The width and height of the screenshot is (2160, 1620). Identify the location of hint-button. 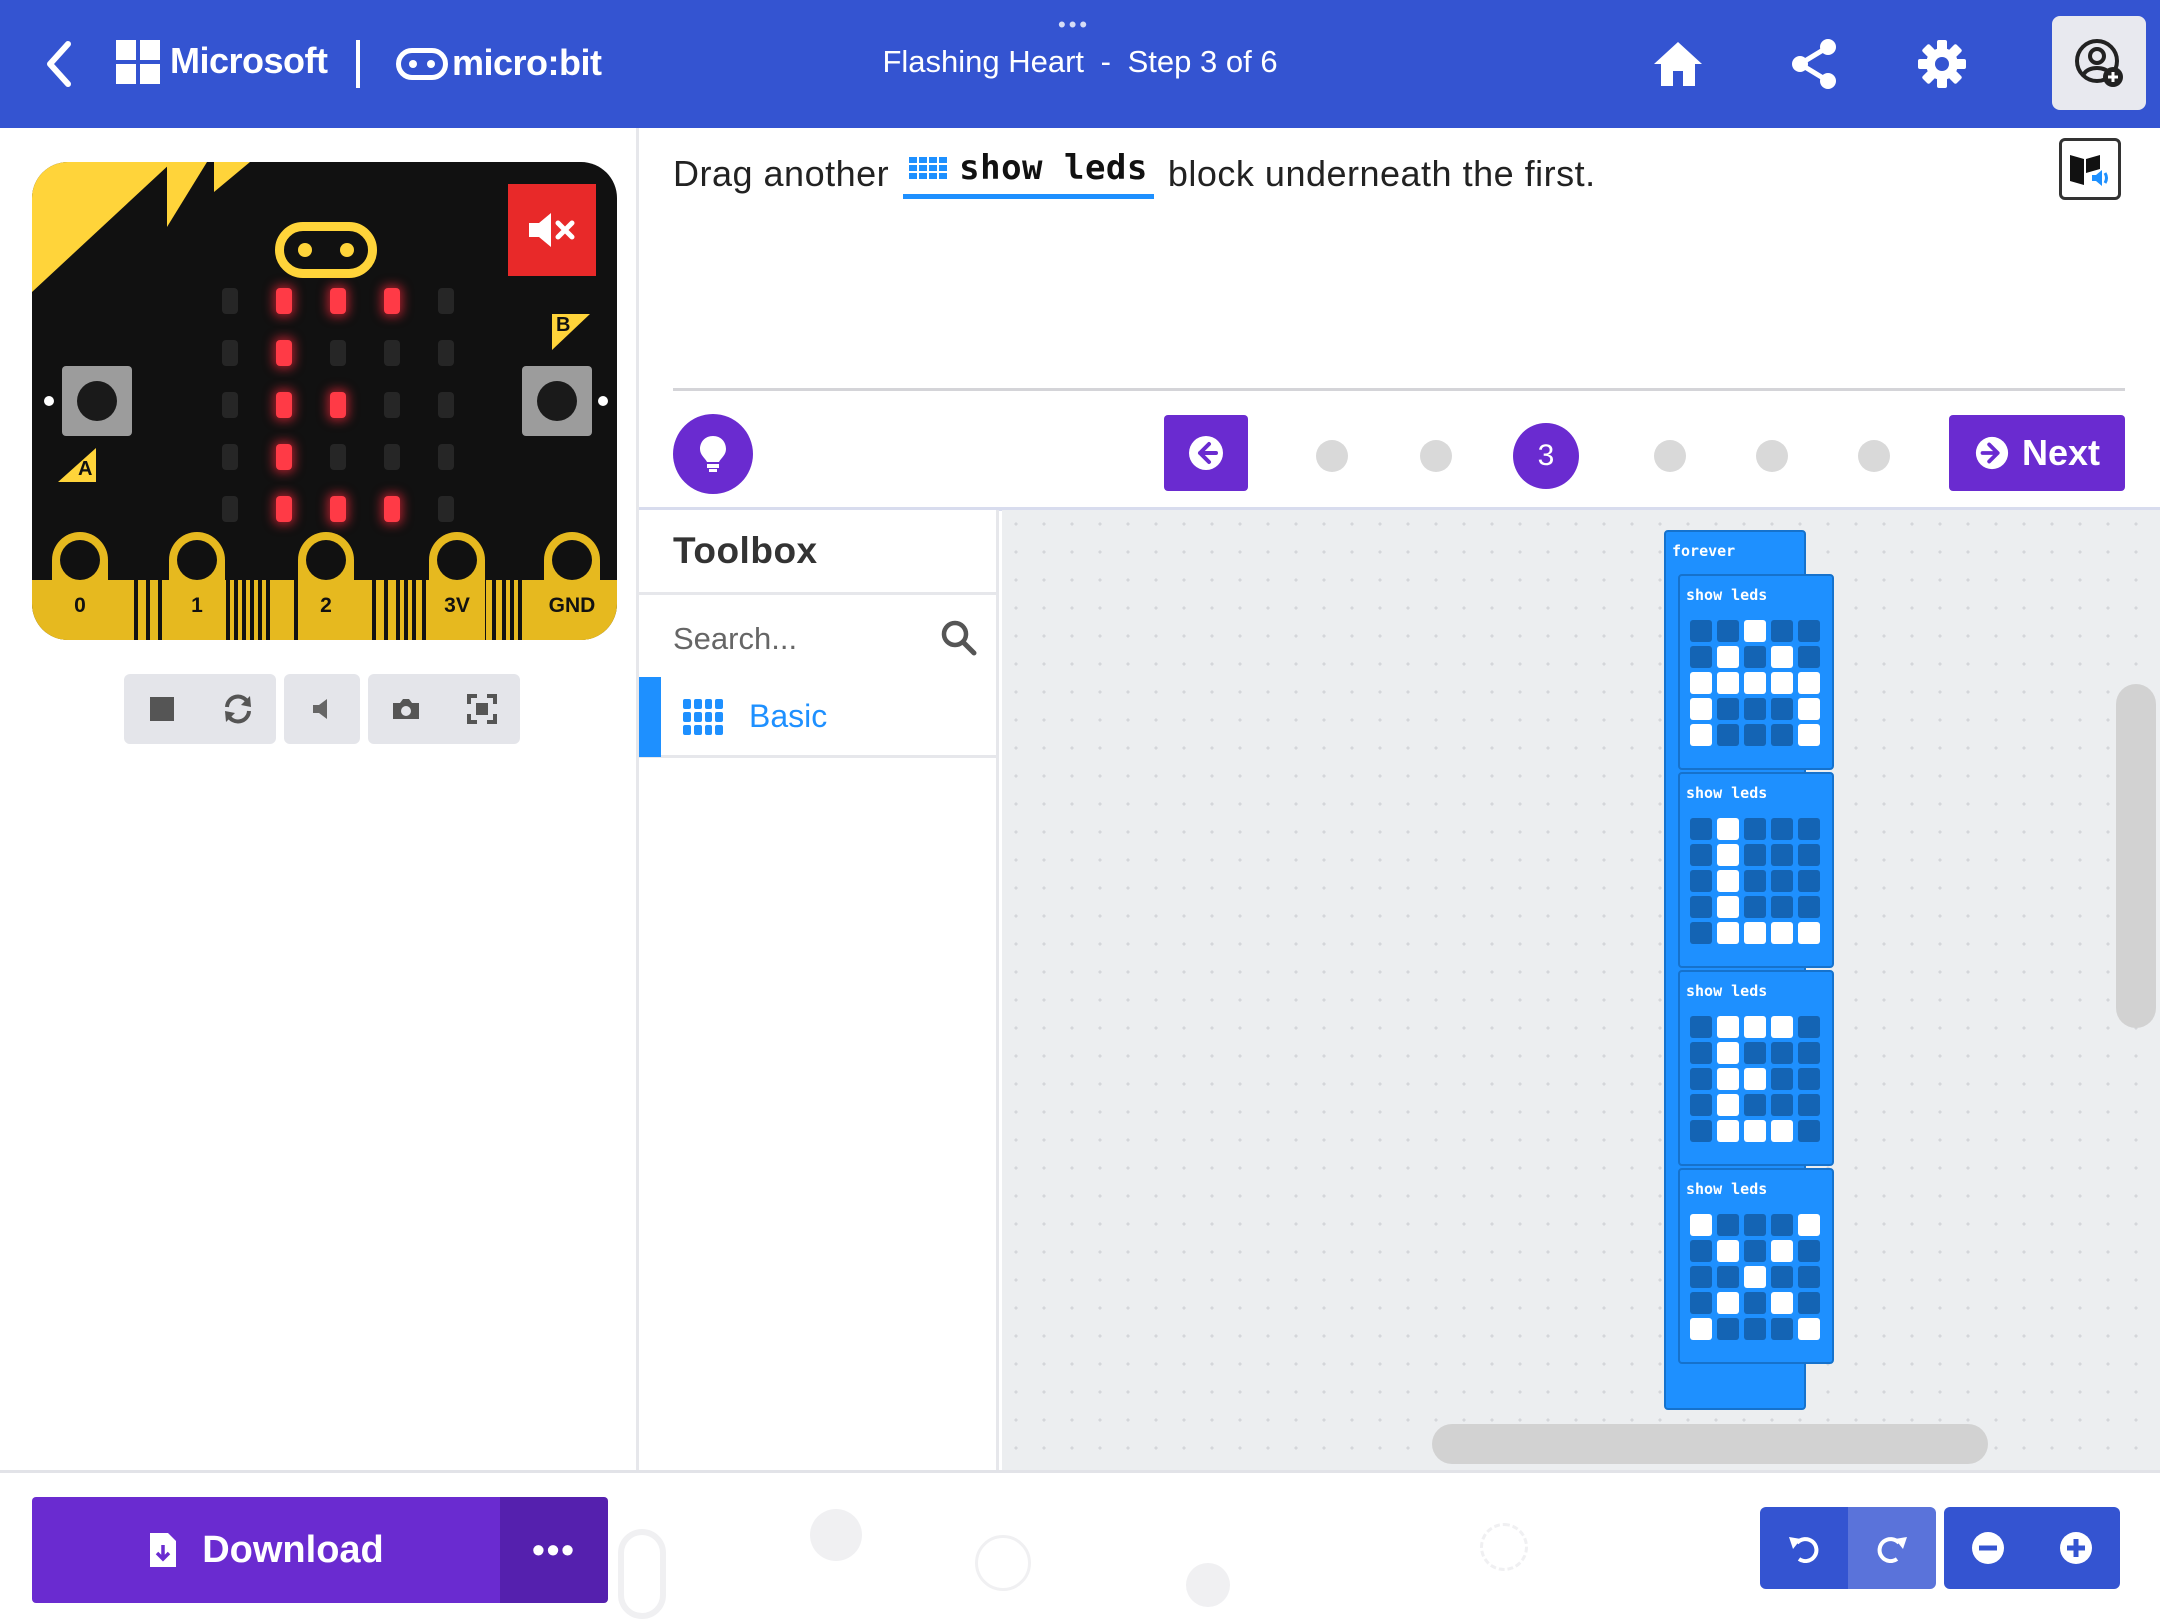
(713, 454).